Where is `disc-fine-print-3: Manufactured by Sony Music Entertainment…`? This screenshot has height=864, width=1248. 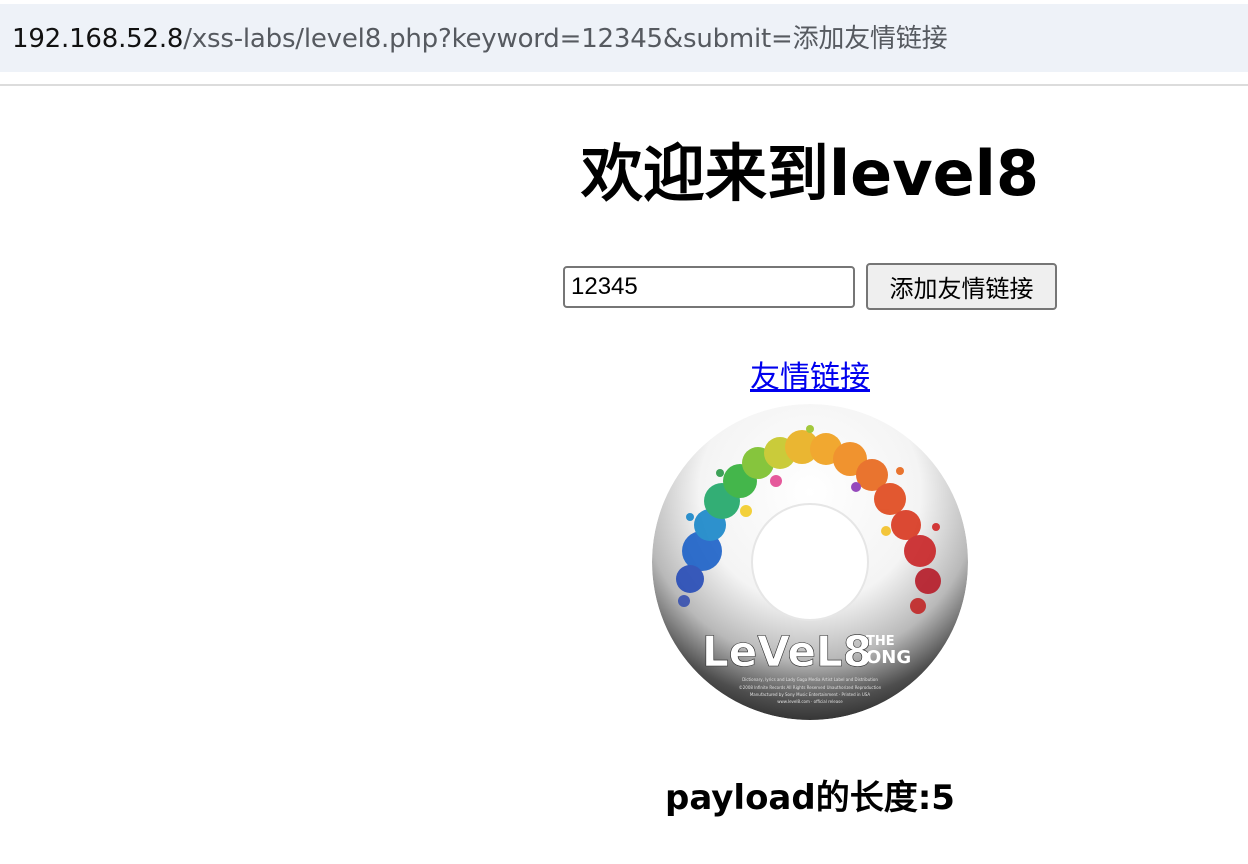
disc-fine-print-3: Manufactured by Sony Music Entertainment… is located at coordinates (810, 694).